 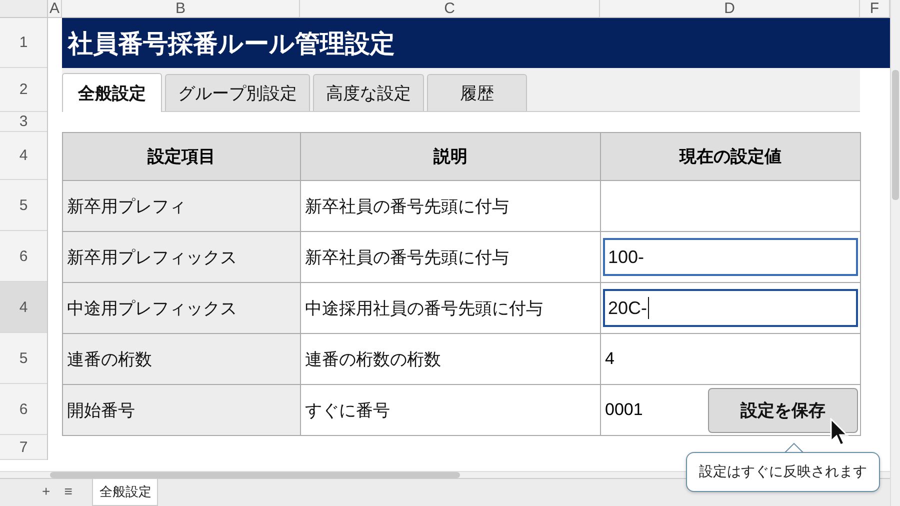 I want to click on table-cell: 中途用プレフィックス, so click(x=182, y=308).